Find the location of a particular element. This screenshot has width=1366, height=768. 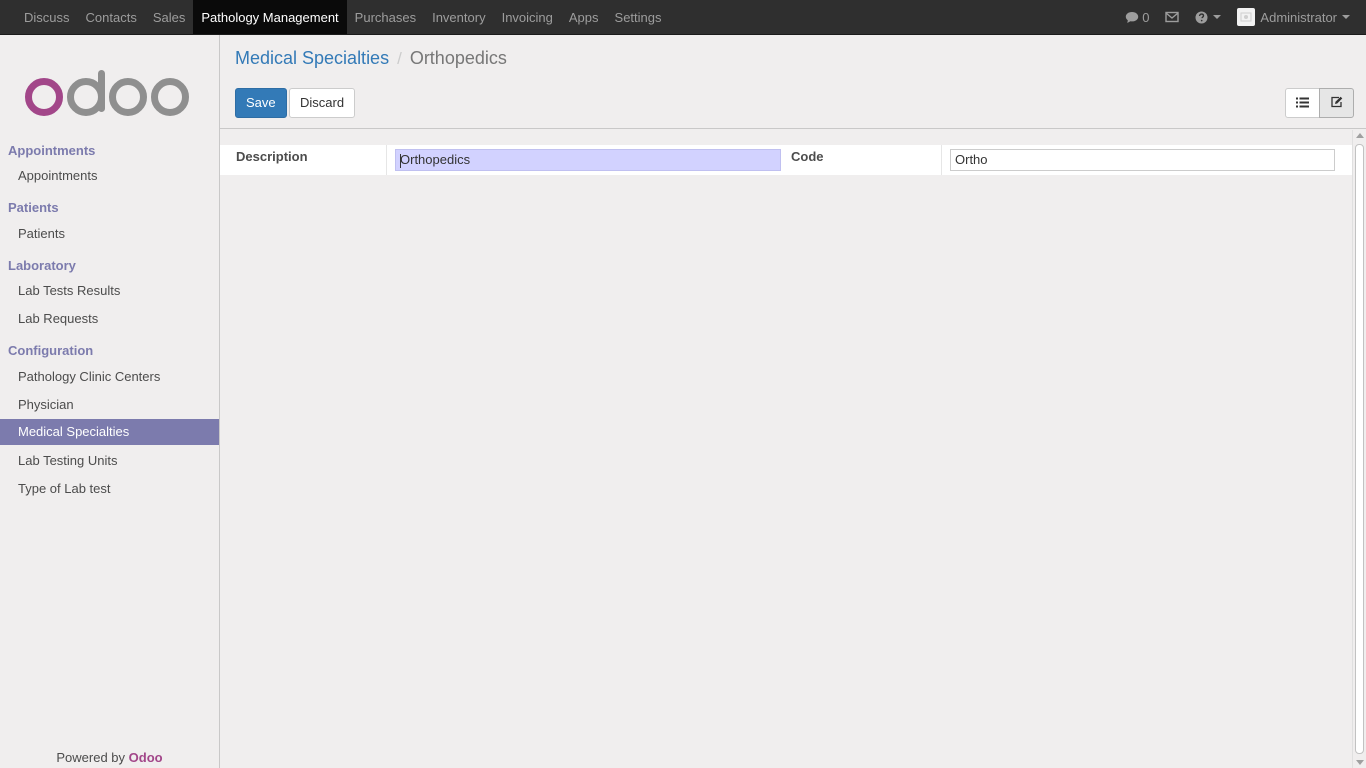

description-value: Orthopedics is located at coordinates (435, 159).